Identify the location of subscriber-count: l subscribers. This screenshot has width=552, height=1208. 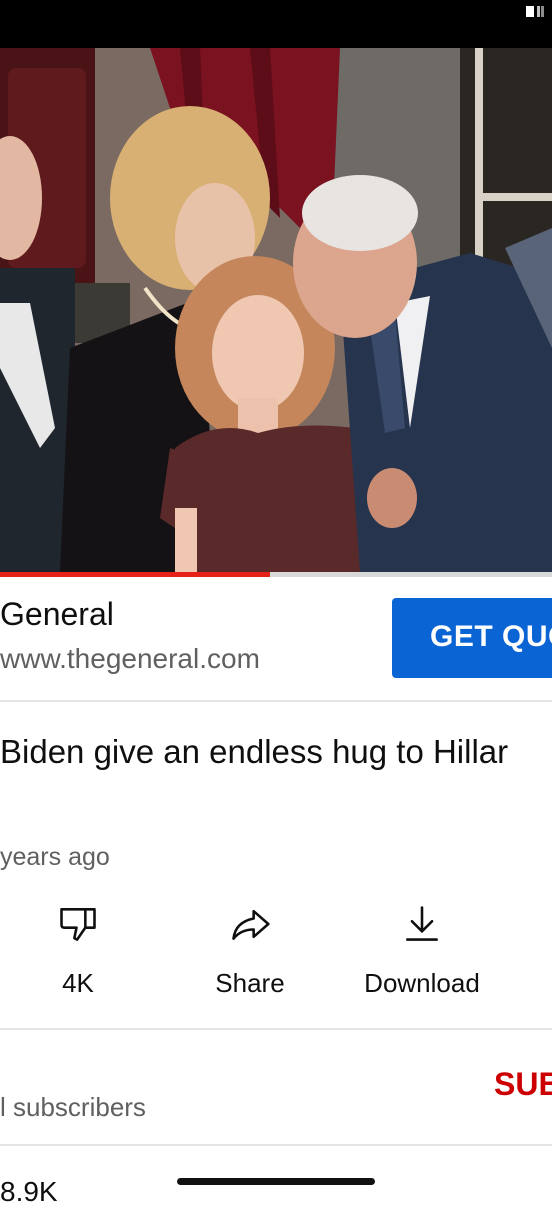
(73, 1107).